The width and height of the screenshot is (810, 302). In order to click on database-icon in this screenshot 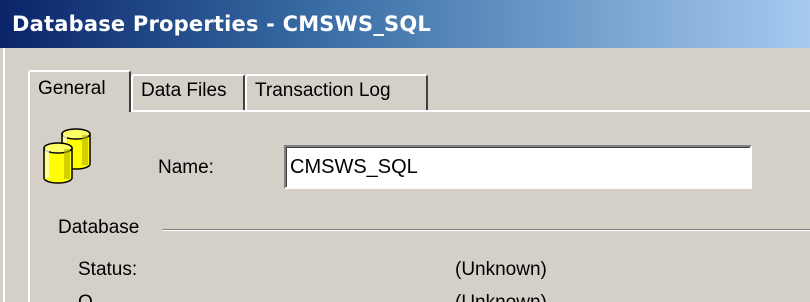, I will do `click(67, 156)`.